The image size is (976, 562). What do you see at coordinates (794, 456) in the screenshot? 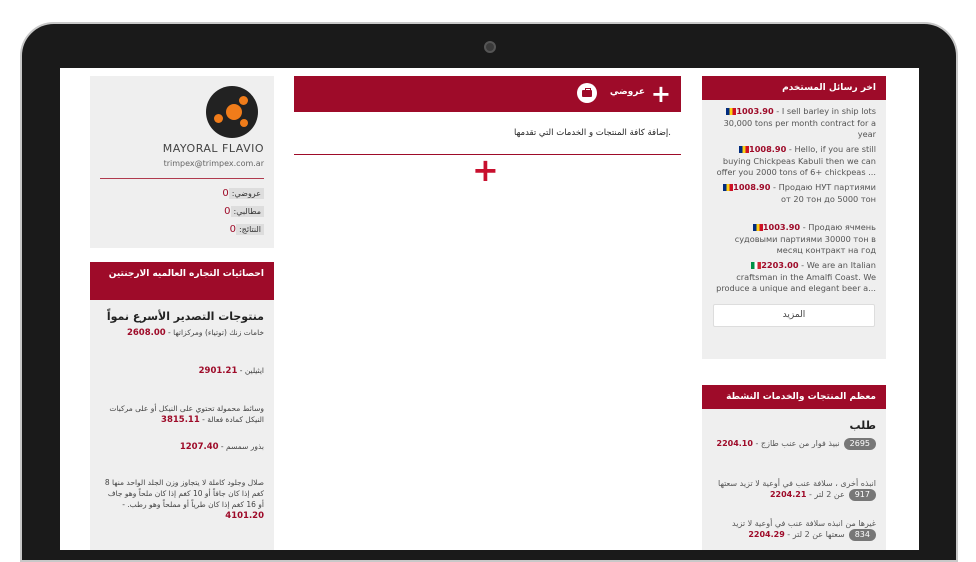
I see `list-item: نبيذ فوار من عنب طازج - 2204.10 2695` at bounding box center [794, 456].